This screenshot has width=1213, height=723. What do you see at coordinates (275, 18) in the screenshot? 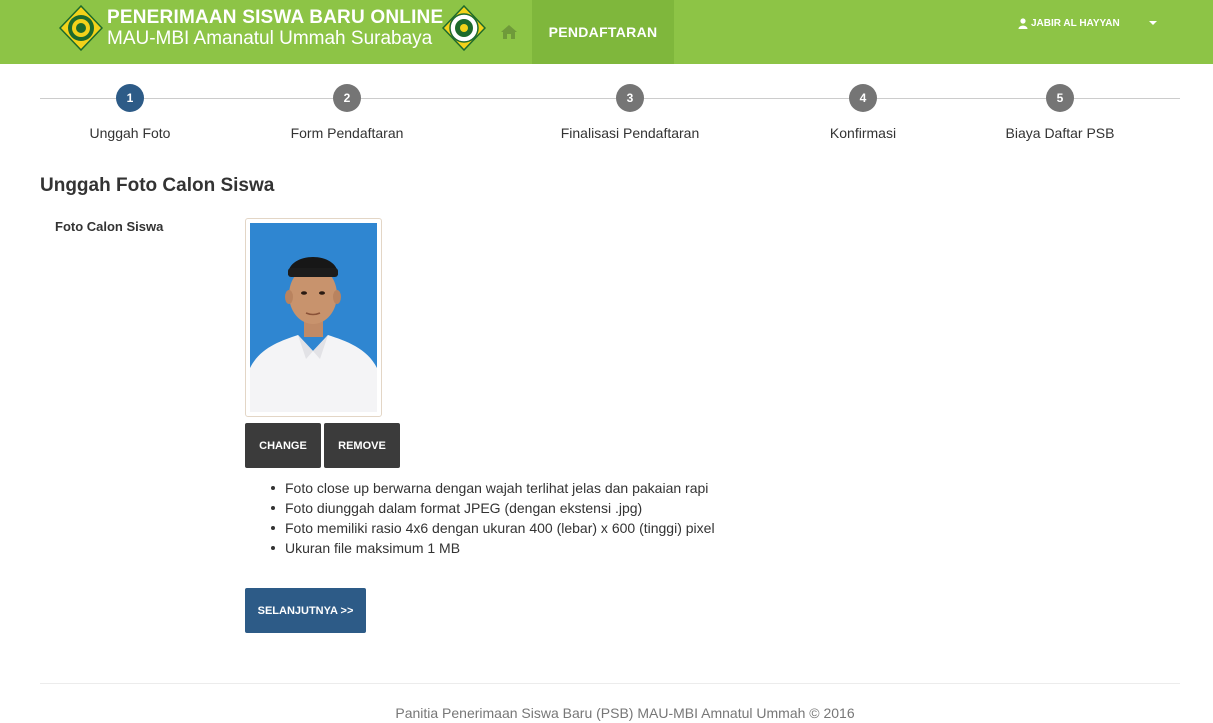
I see `brand-title: PENERIMAAN SISWA BARU ONLINE` at bounding box center [275, 18].